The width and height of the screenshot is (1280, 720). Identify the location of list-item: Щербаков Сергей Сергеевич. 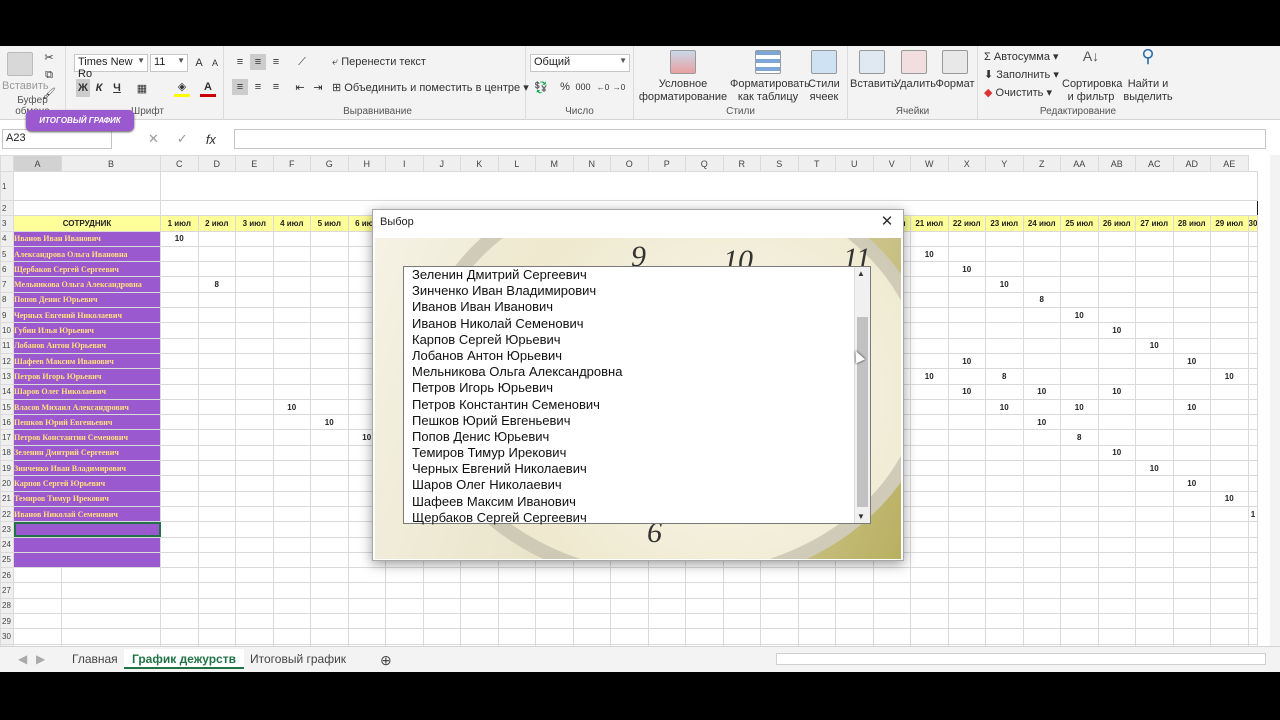
(632, 518).